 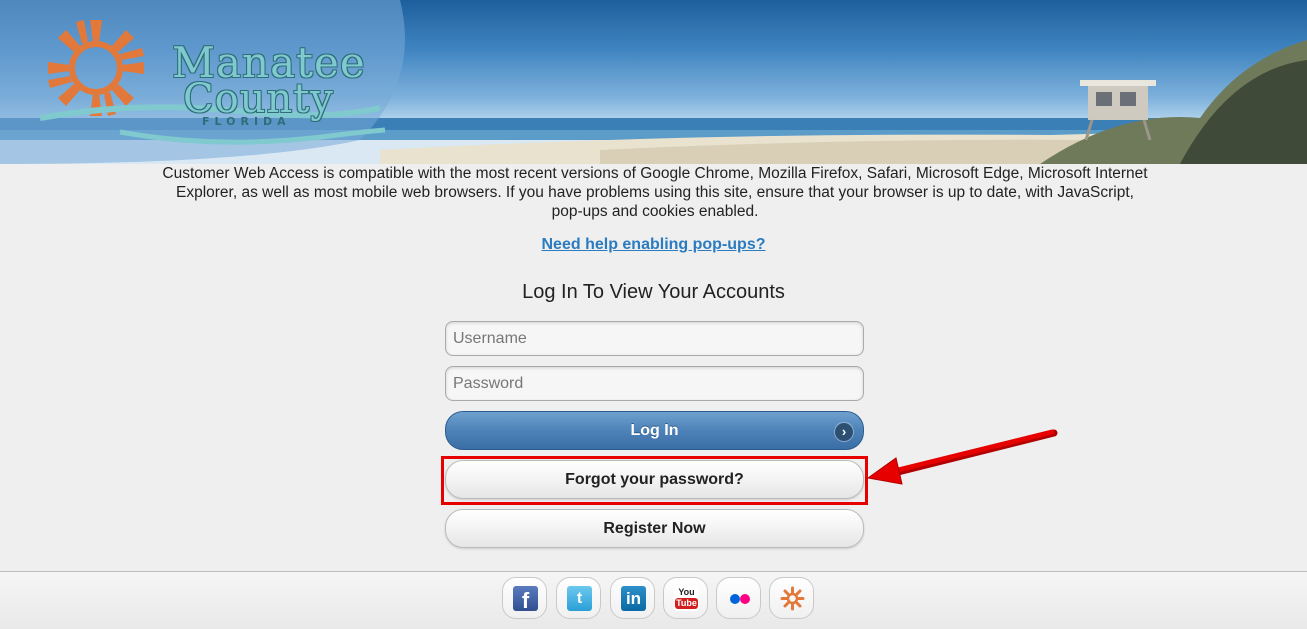 I want to click on register-label: Register Now, so click(x=654, y=528).